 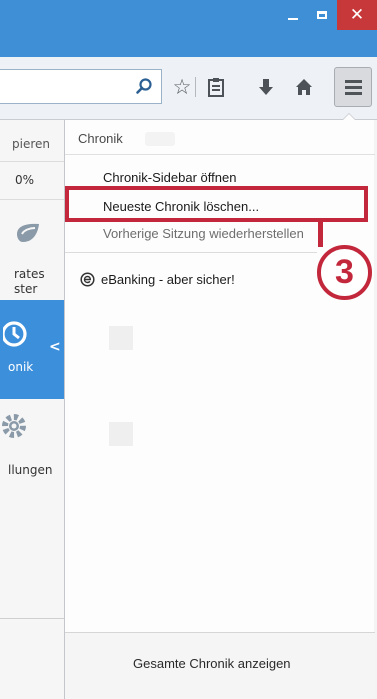 What do you see at coordinates (24, 180) in the screenshot?
I see `zoom-level: 0%` at bounding box center [24, 180].